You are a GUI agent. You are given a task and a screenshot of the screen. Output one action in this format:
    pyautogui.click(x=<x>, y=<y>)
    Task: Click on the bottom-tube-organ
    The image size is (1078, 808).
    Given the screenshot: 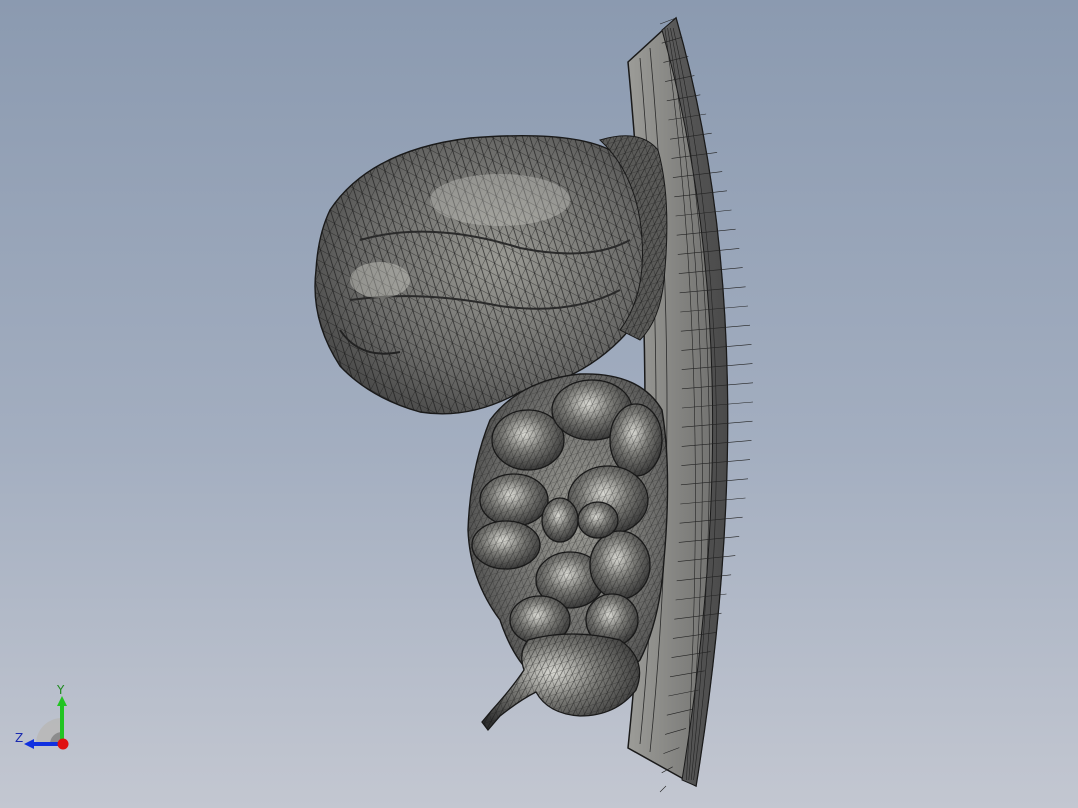 What is the action you would take?
    pyautogui.click(x=561, y=682)
    